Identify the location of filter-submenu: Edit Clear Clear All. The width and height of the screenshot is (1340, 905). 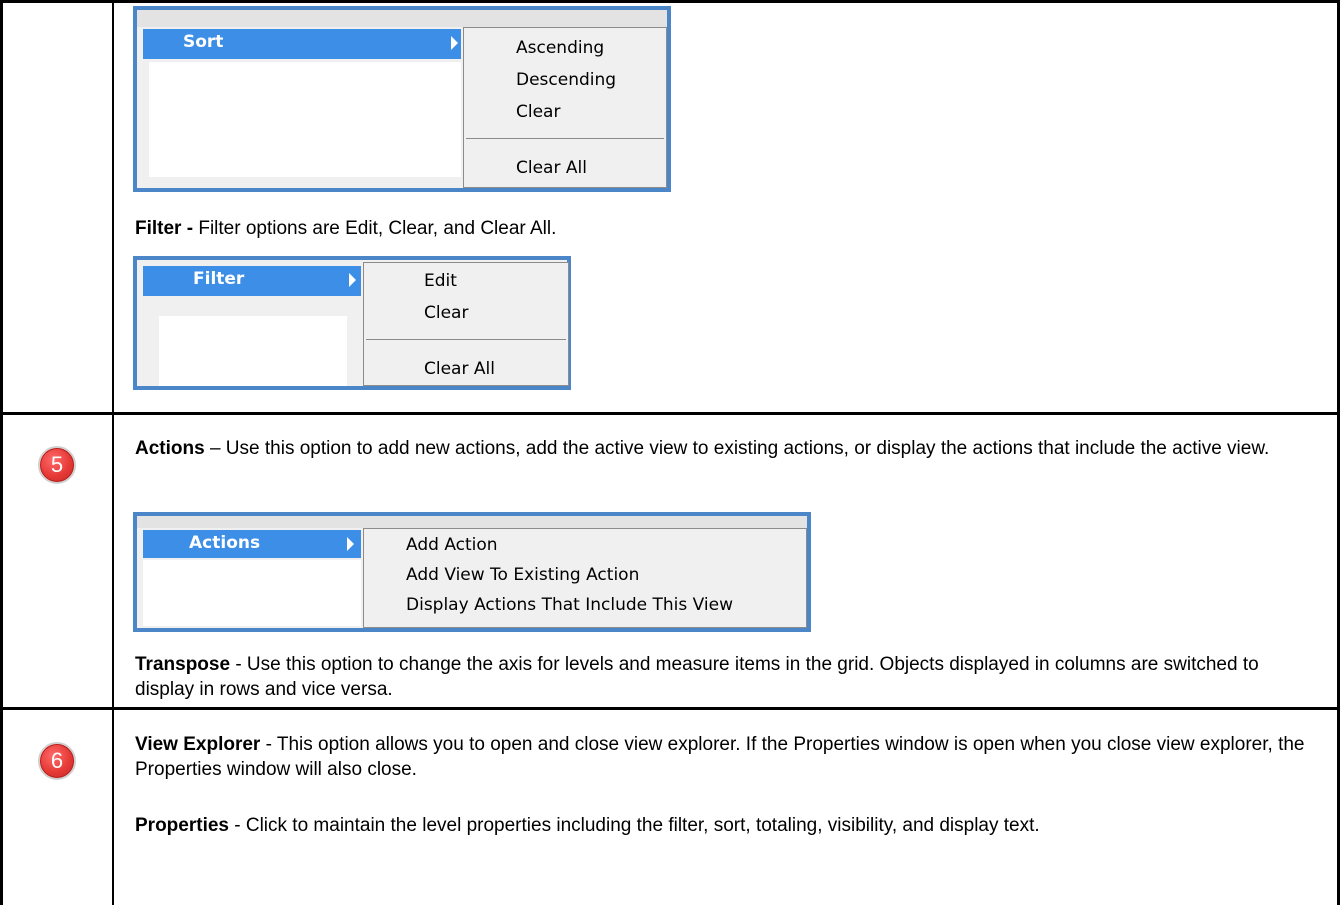
(466, 324).